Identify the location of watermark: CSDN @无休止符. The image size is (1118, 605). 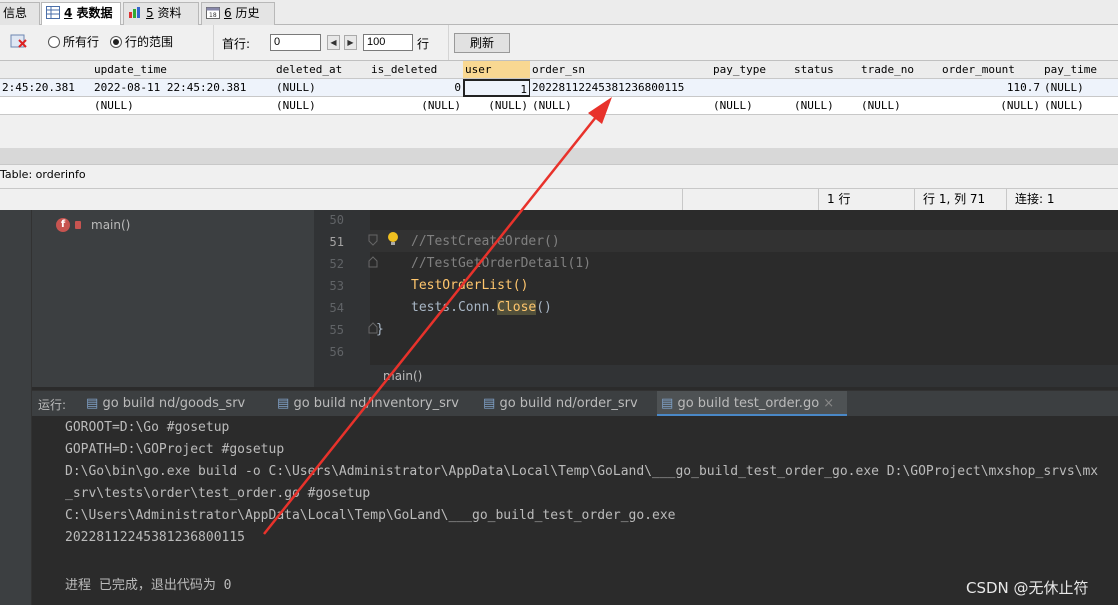
(1027, 588).